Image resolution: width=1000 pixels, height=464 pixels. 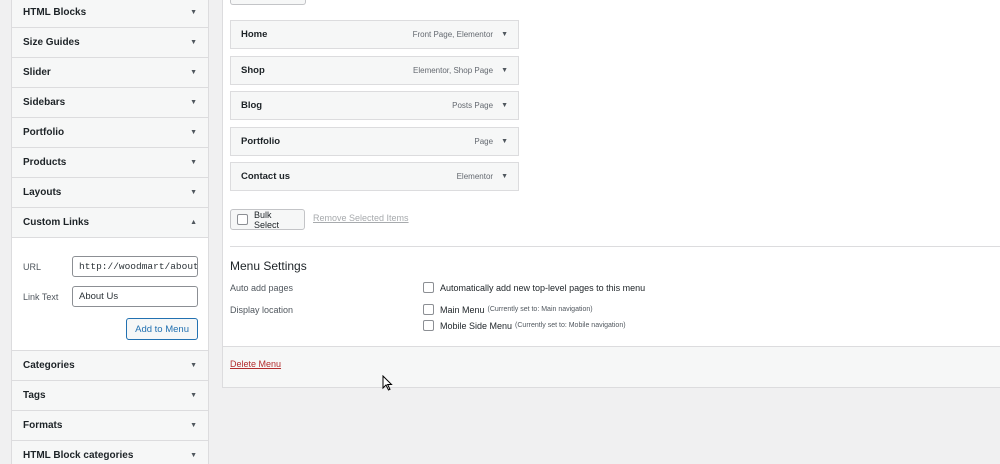 I want to click on menu-footer: Delete Menu, so click(x=611, y=366).